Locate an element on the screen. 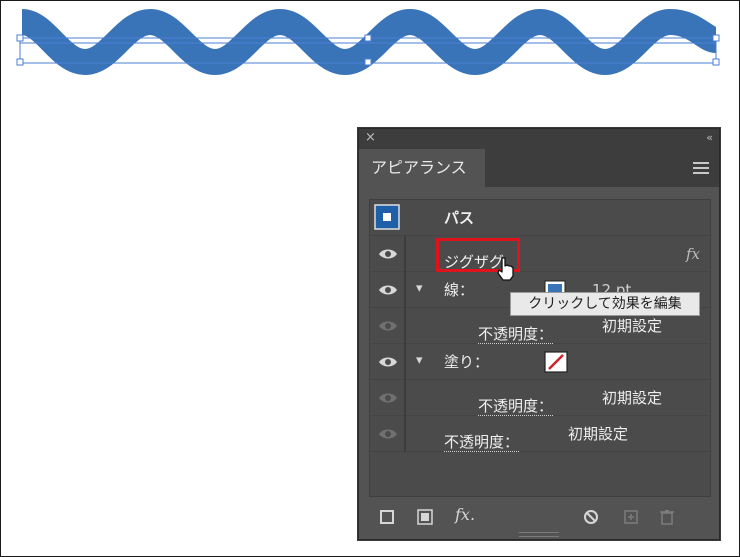  fill-label: 塗り： is located at coordinates (466, 362).